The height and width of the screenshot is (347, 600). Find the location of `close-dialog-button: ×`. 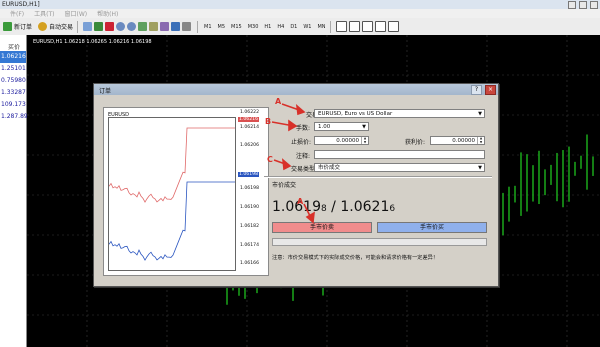

close-dialog-button: × is located at coordinates (490, 90).